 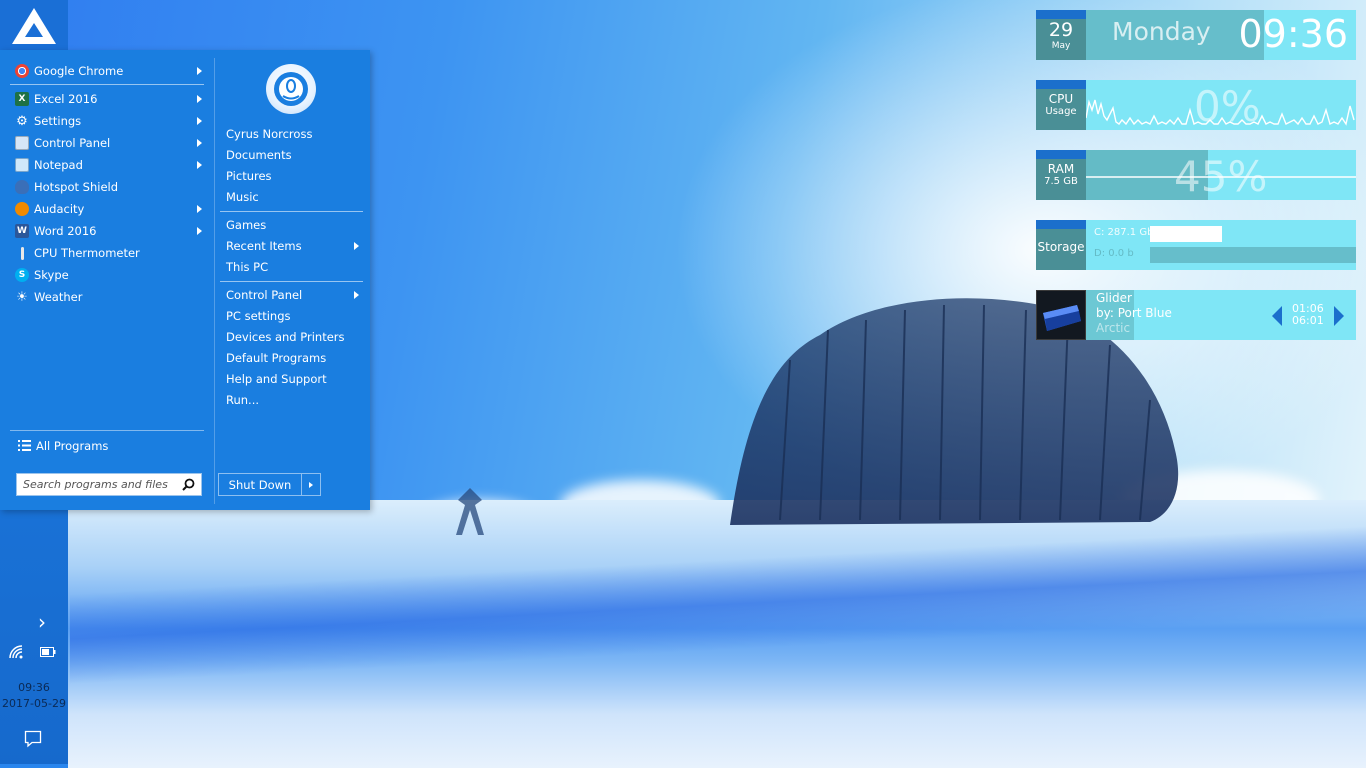 What do you see at coordinates (22, 209) in the screenshot?
I see `audacity-icon` at bounding box center [22, 209].